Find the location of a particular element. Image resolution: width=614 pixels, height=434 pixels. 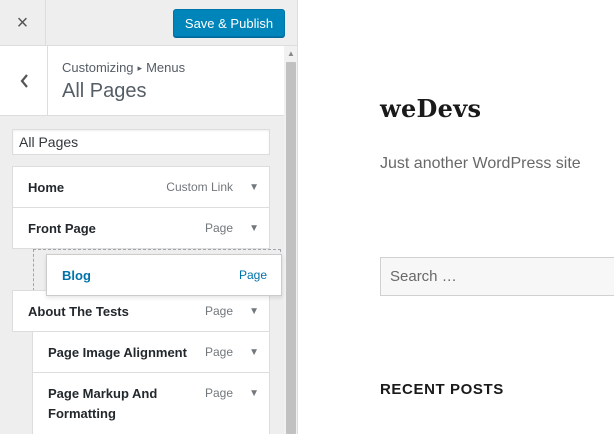

menu-item-home: Home Custom Link ▼ is located at coordinates (141, 187).